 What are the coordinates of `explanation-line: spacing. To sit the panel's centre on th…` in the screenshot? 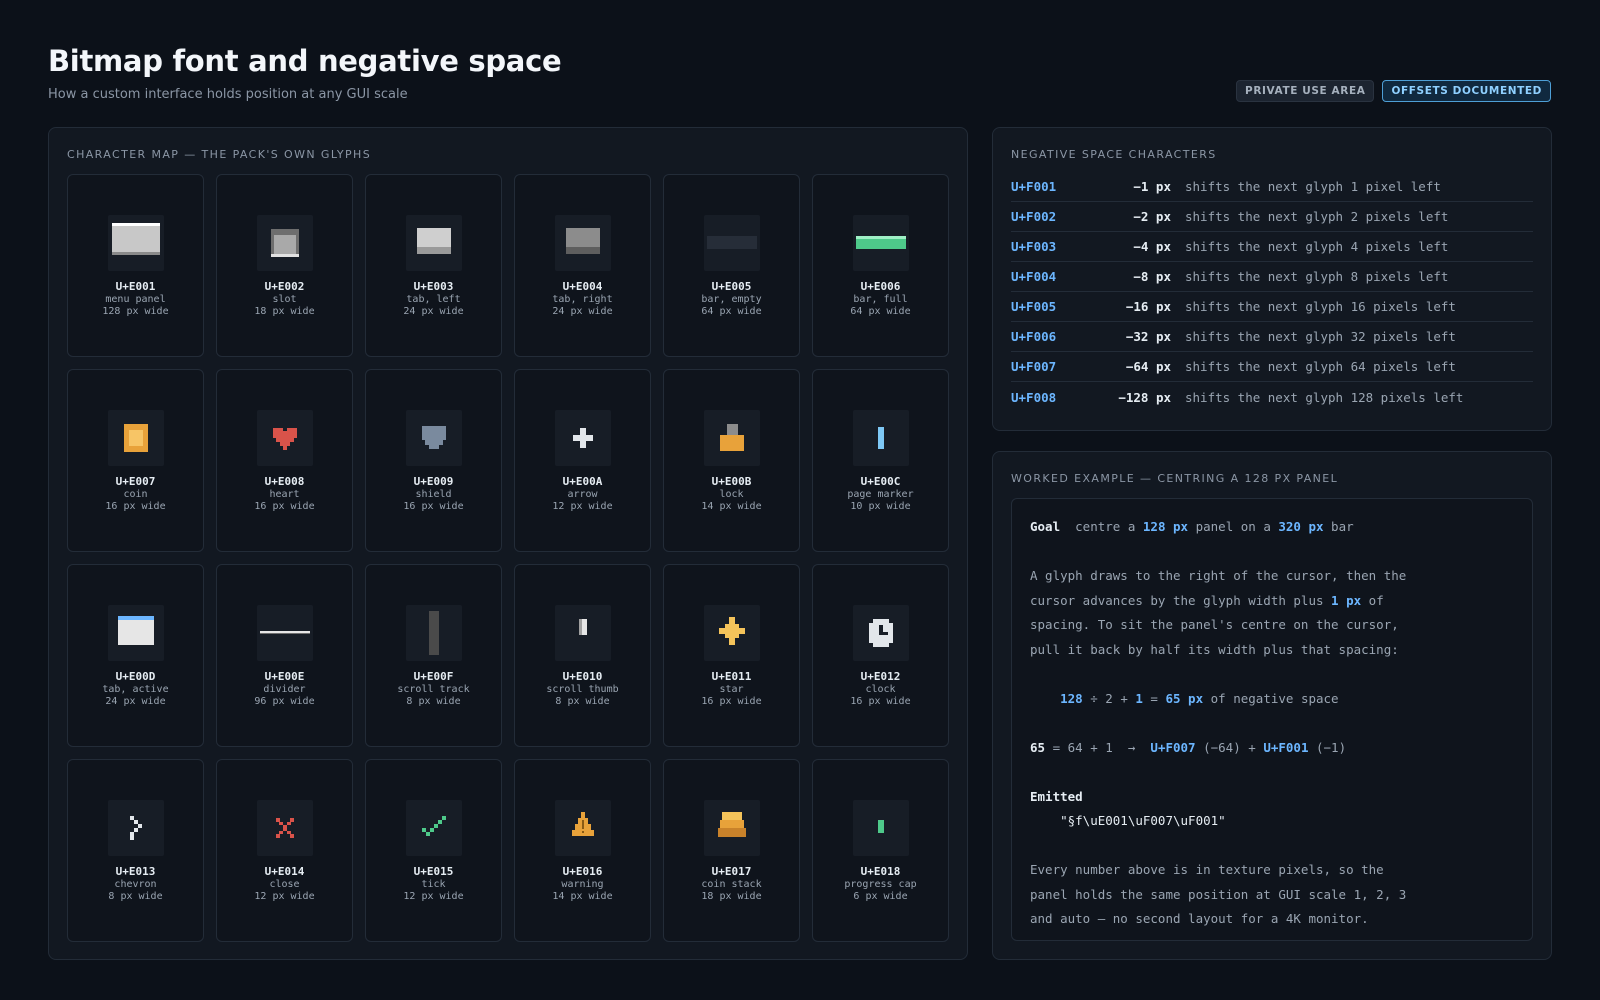 It's located at (1214, 624).